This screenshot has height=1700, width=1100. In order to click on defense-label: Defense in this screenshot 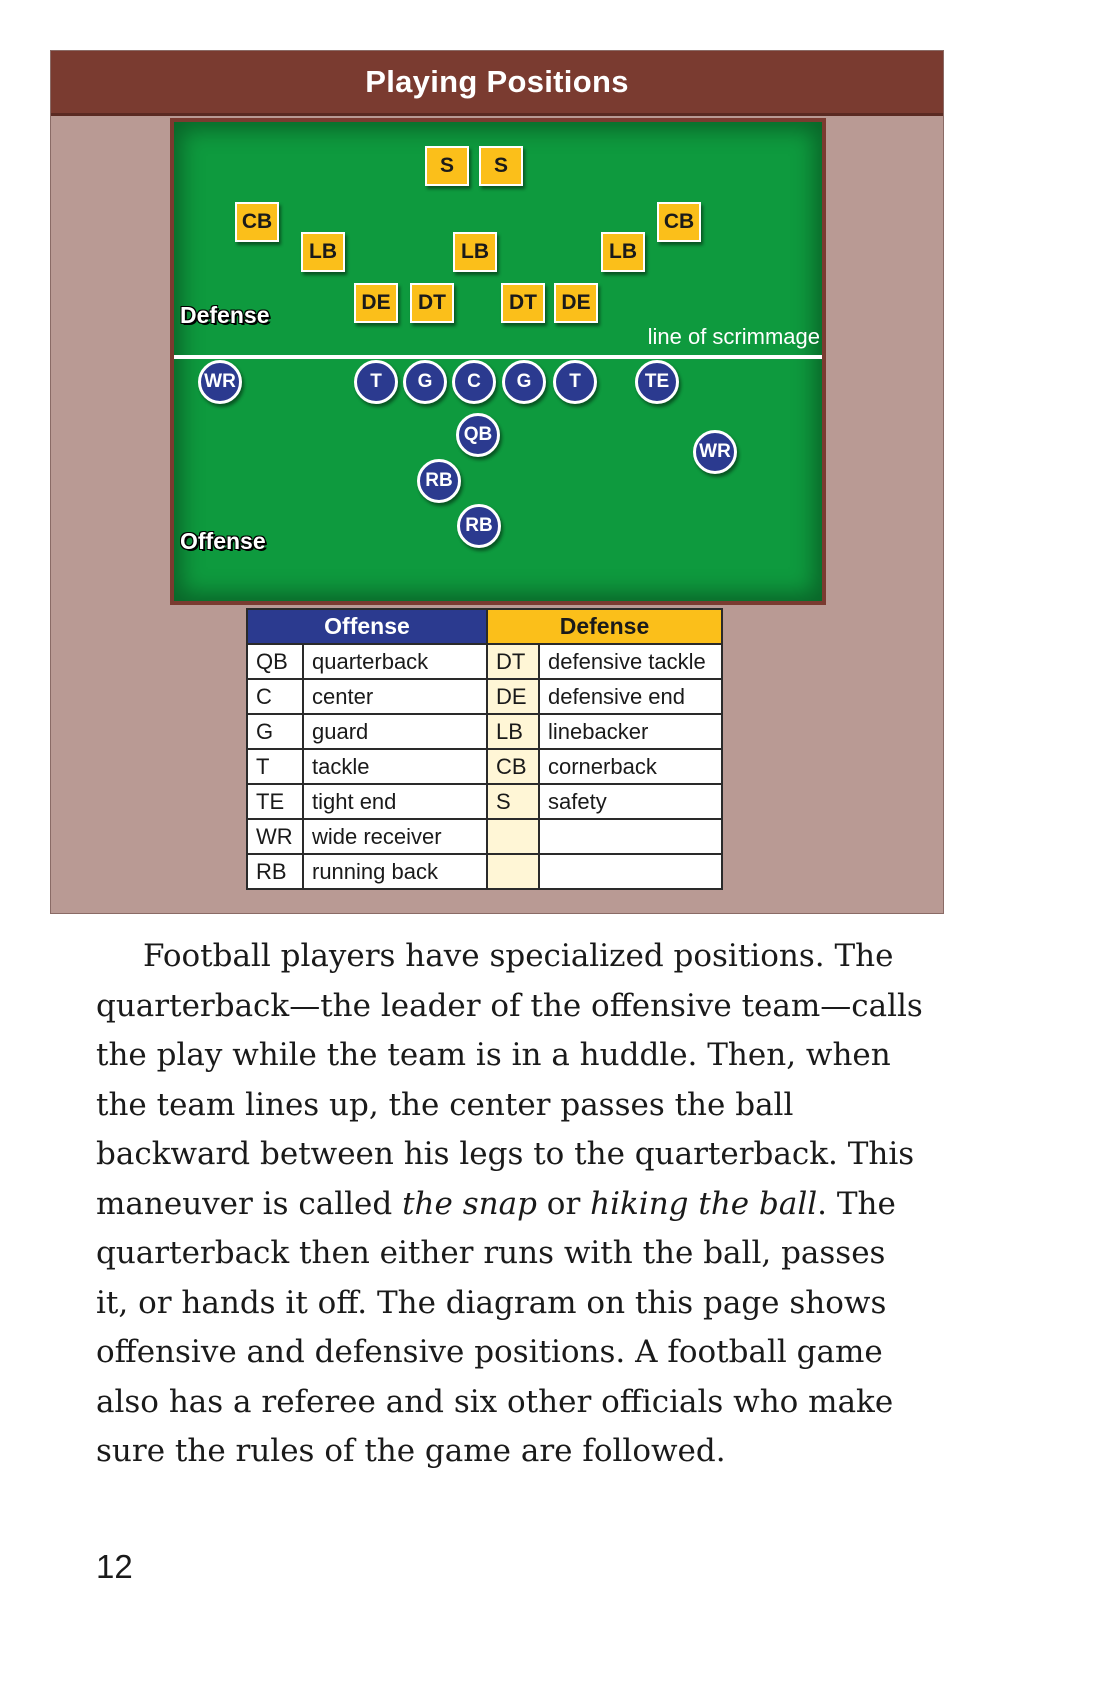, I will do `click(225, 315)`.